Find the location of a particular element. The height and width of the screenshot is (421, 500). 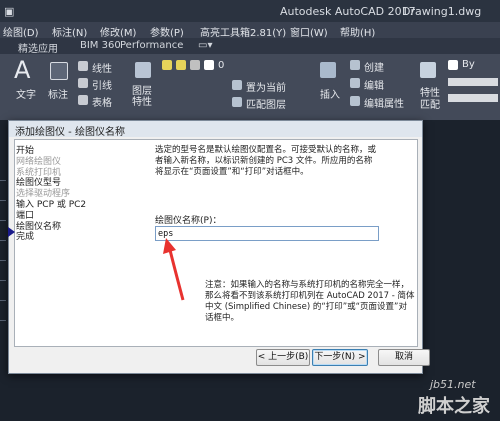

watermark-site: jb51.net is located at coordinates (453, 384).